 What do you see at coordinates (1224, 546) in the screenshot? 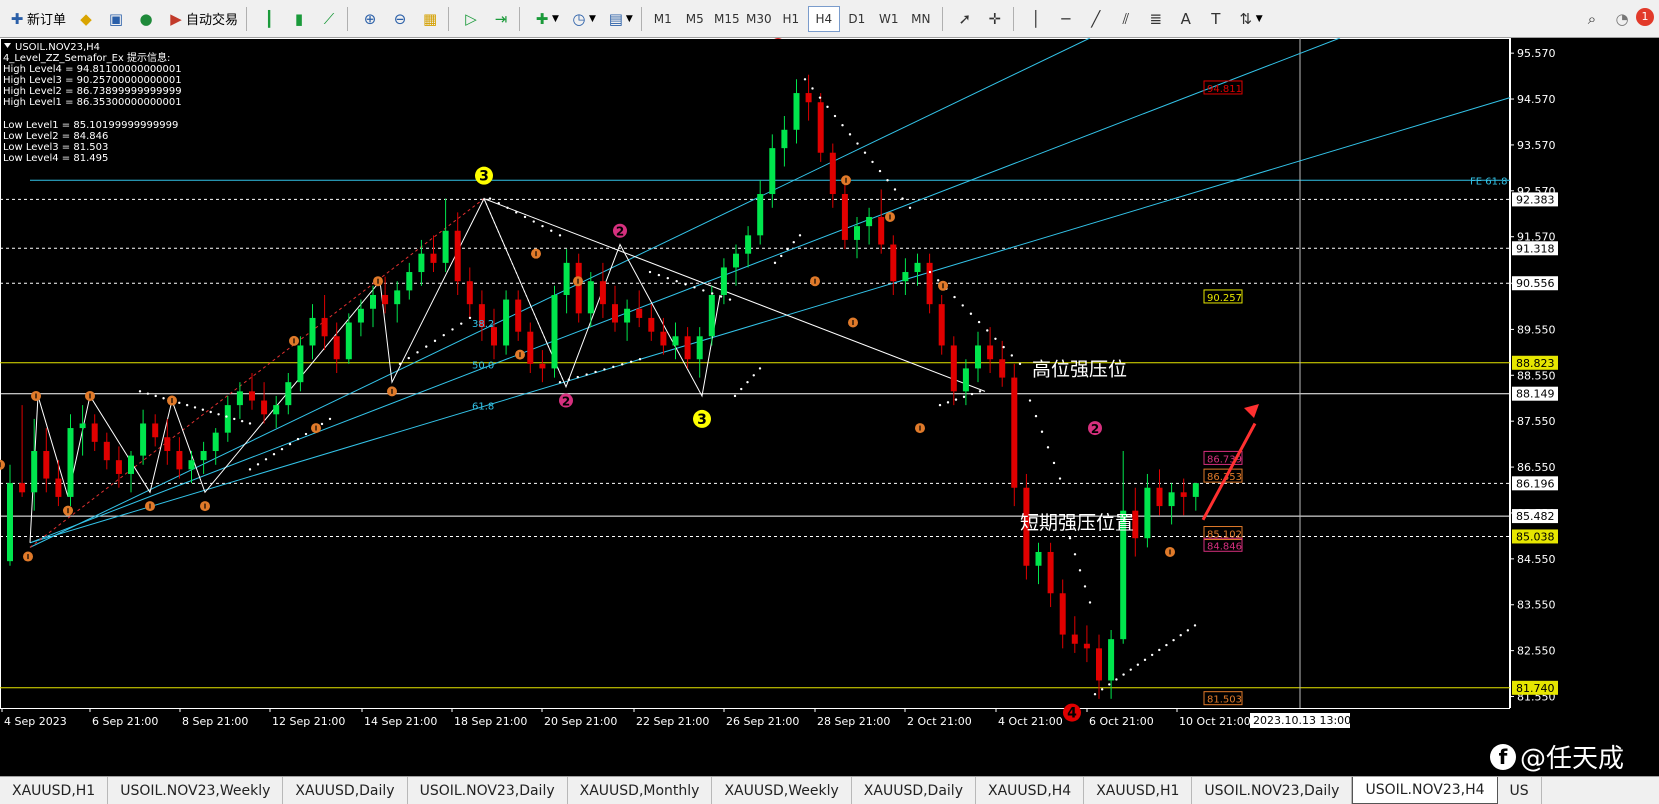
I see `level-box-label: 84.846` at bounding box center [1224, 546].